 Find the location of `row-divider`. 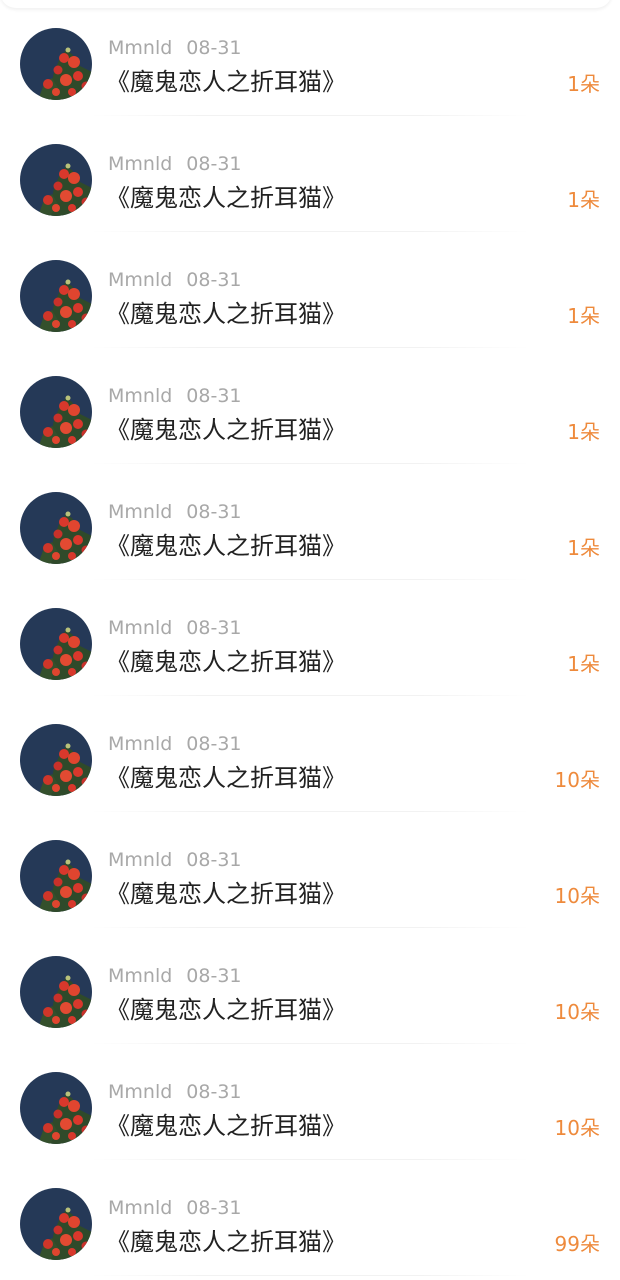

row-divider is located at coordinates (310, 1275).